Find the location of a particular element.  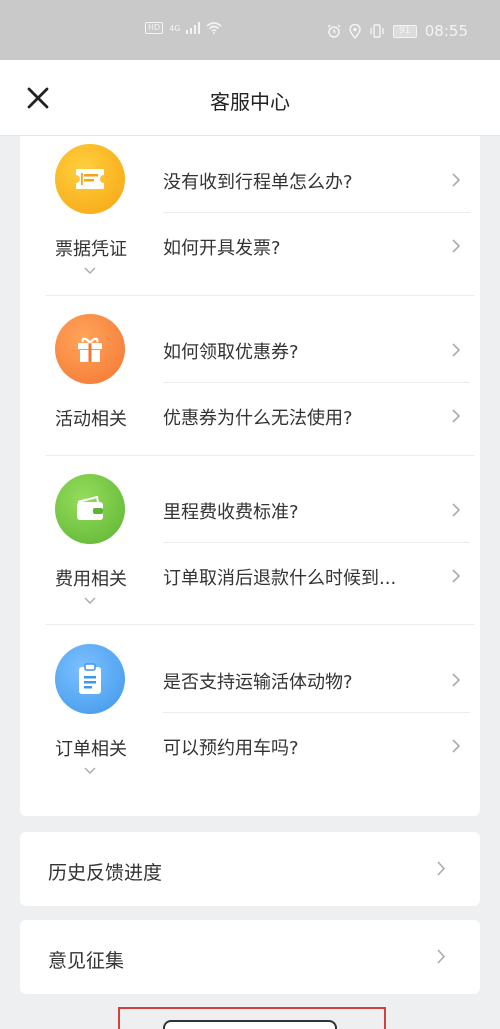

alarm-icon is located at coordinates (334, 31).